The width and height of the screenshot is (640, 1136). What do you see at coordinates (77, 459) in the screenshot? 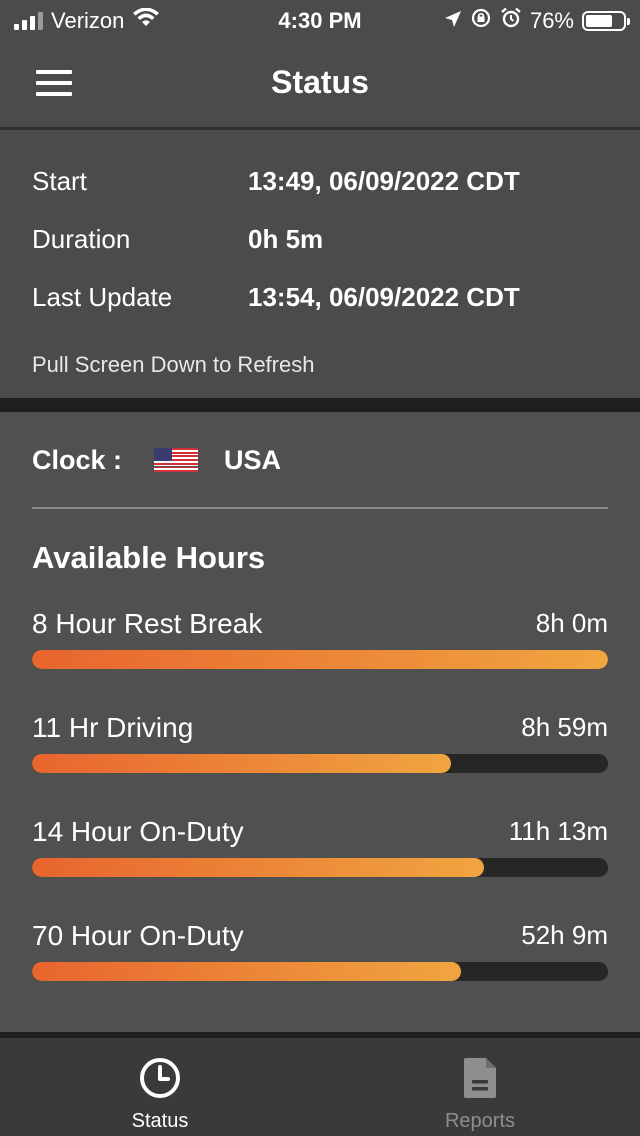
I see `clock-label: Clock :` at bounding box center [77, 459].